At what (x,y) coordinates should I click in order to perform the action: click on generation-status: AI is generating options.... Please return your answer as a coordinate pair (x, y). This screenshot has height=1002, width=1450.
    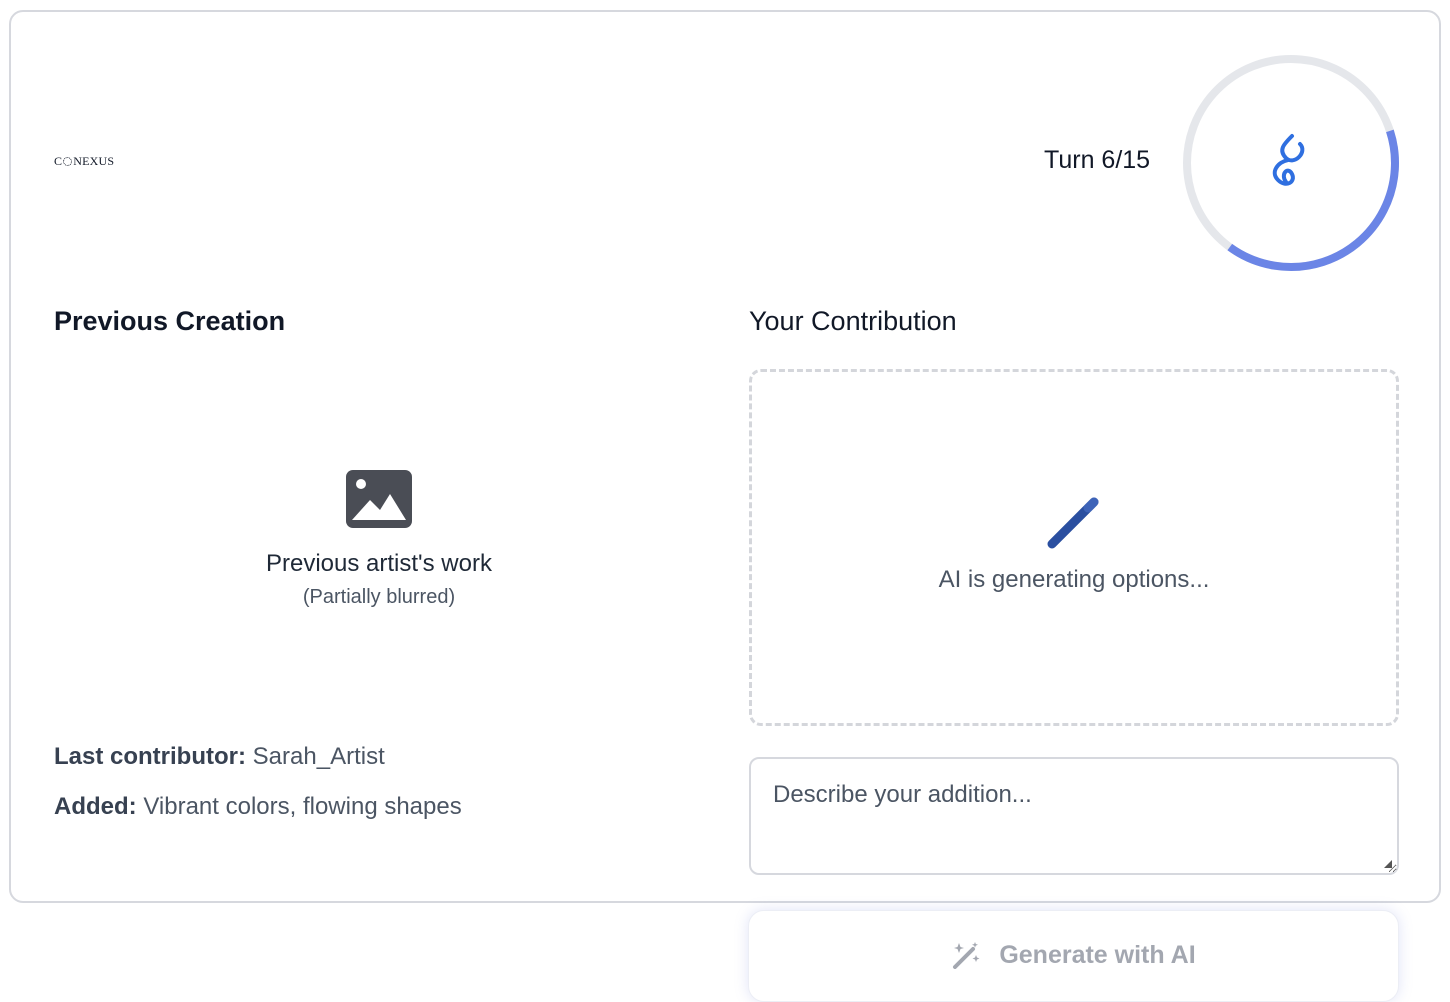
    Looking at the image, I should click on (1074, 579).